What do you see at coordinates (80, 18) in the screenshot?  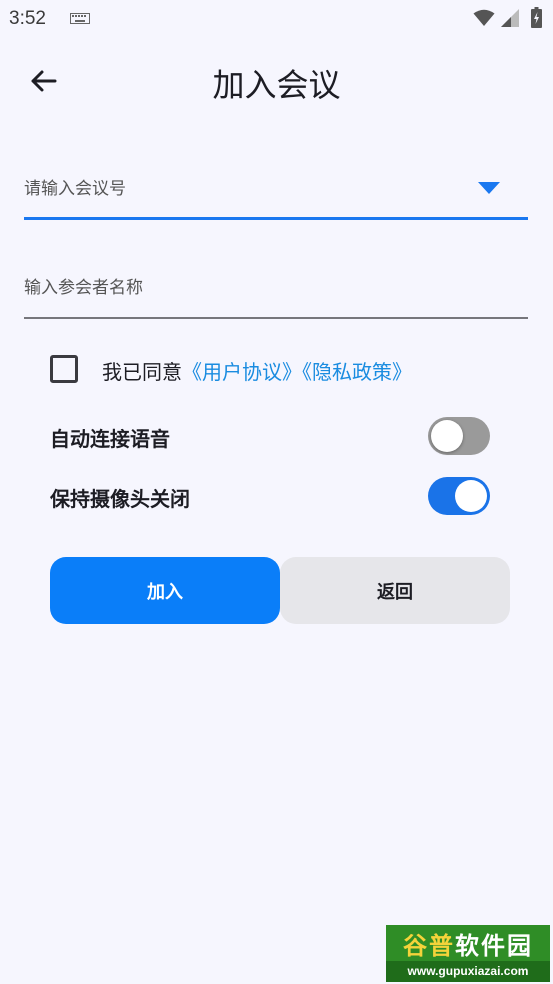 I see `keyboard-icon` at bounding box center [80, 18].